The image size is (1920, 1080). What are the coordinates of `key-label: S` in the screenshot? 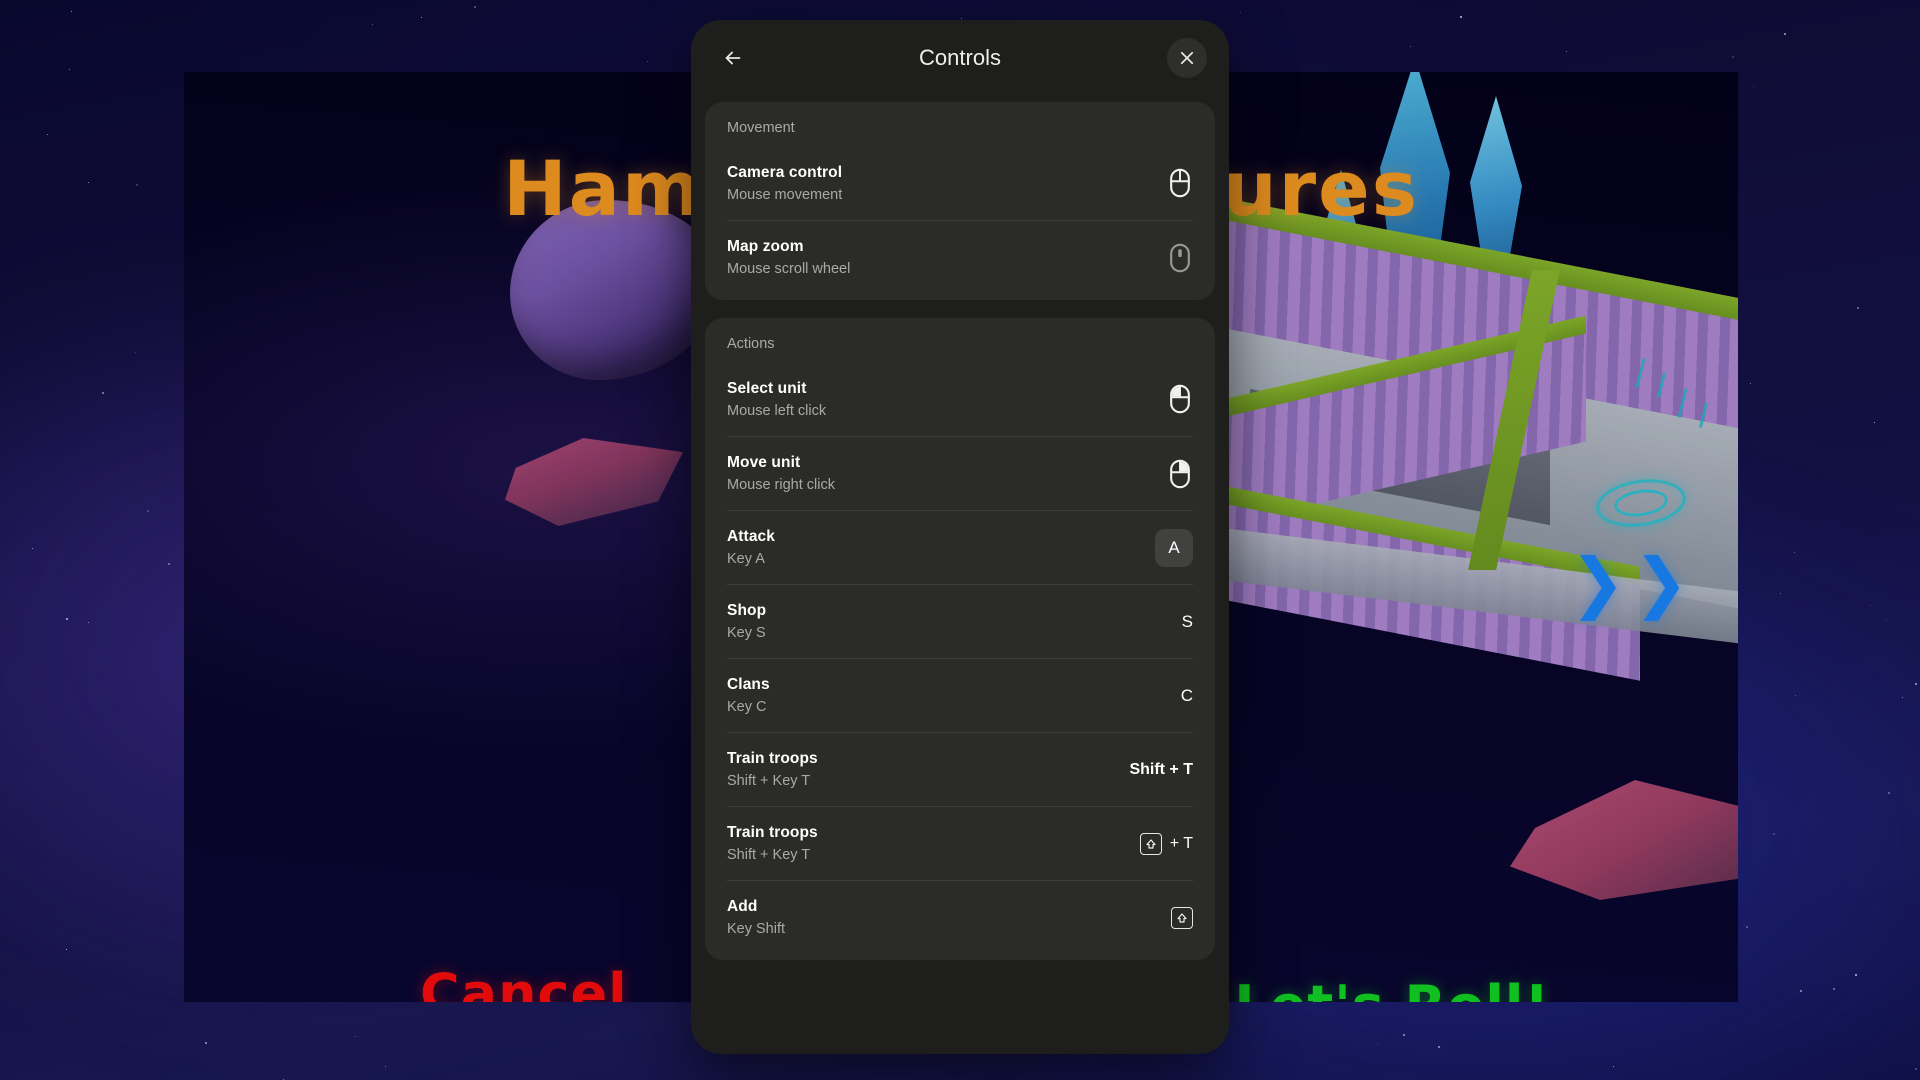 It's located at (1187, 621).